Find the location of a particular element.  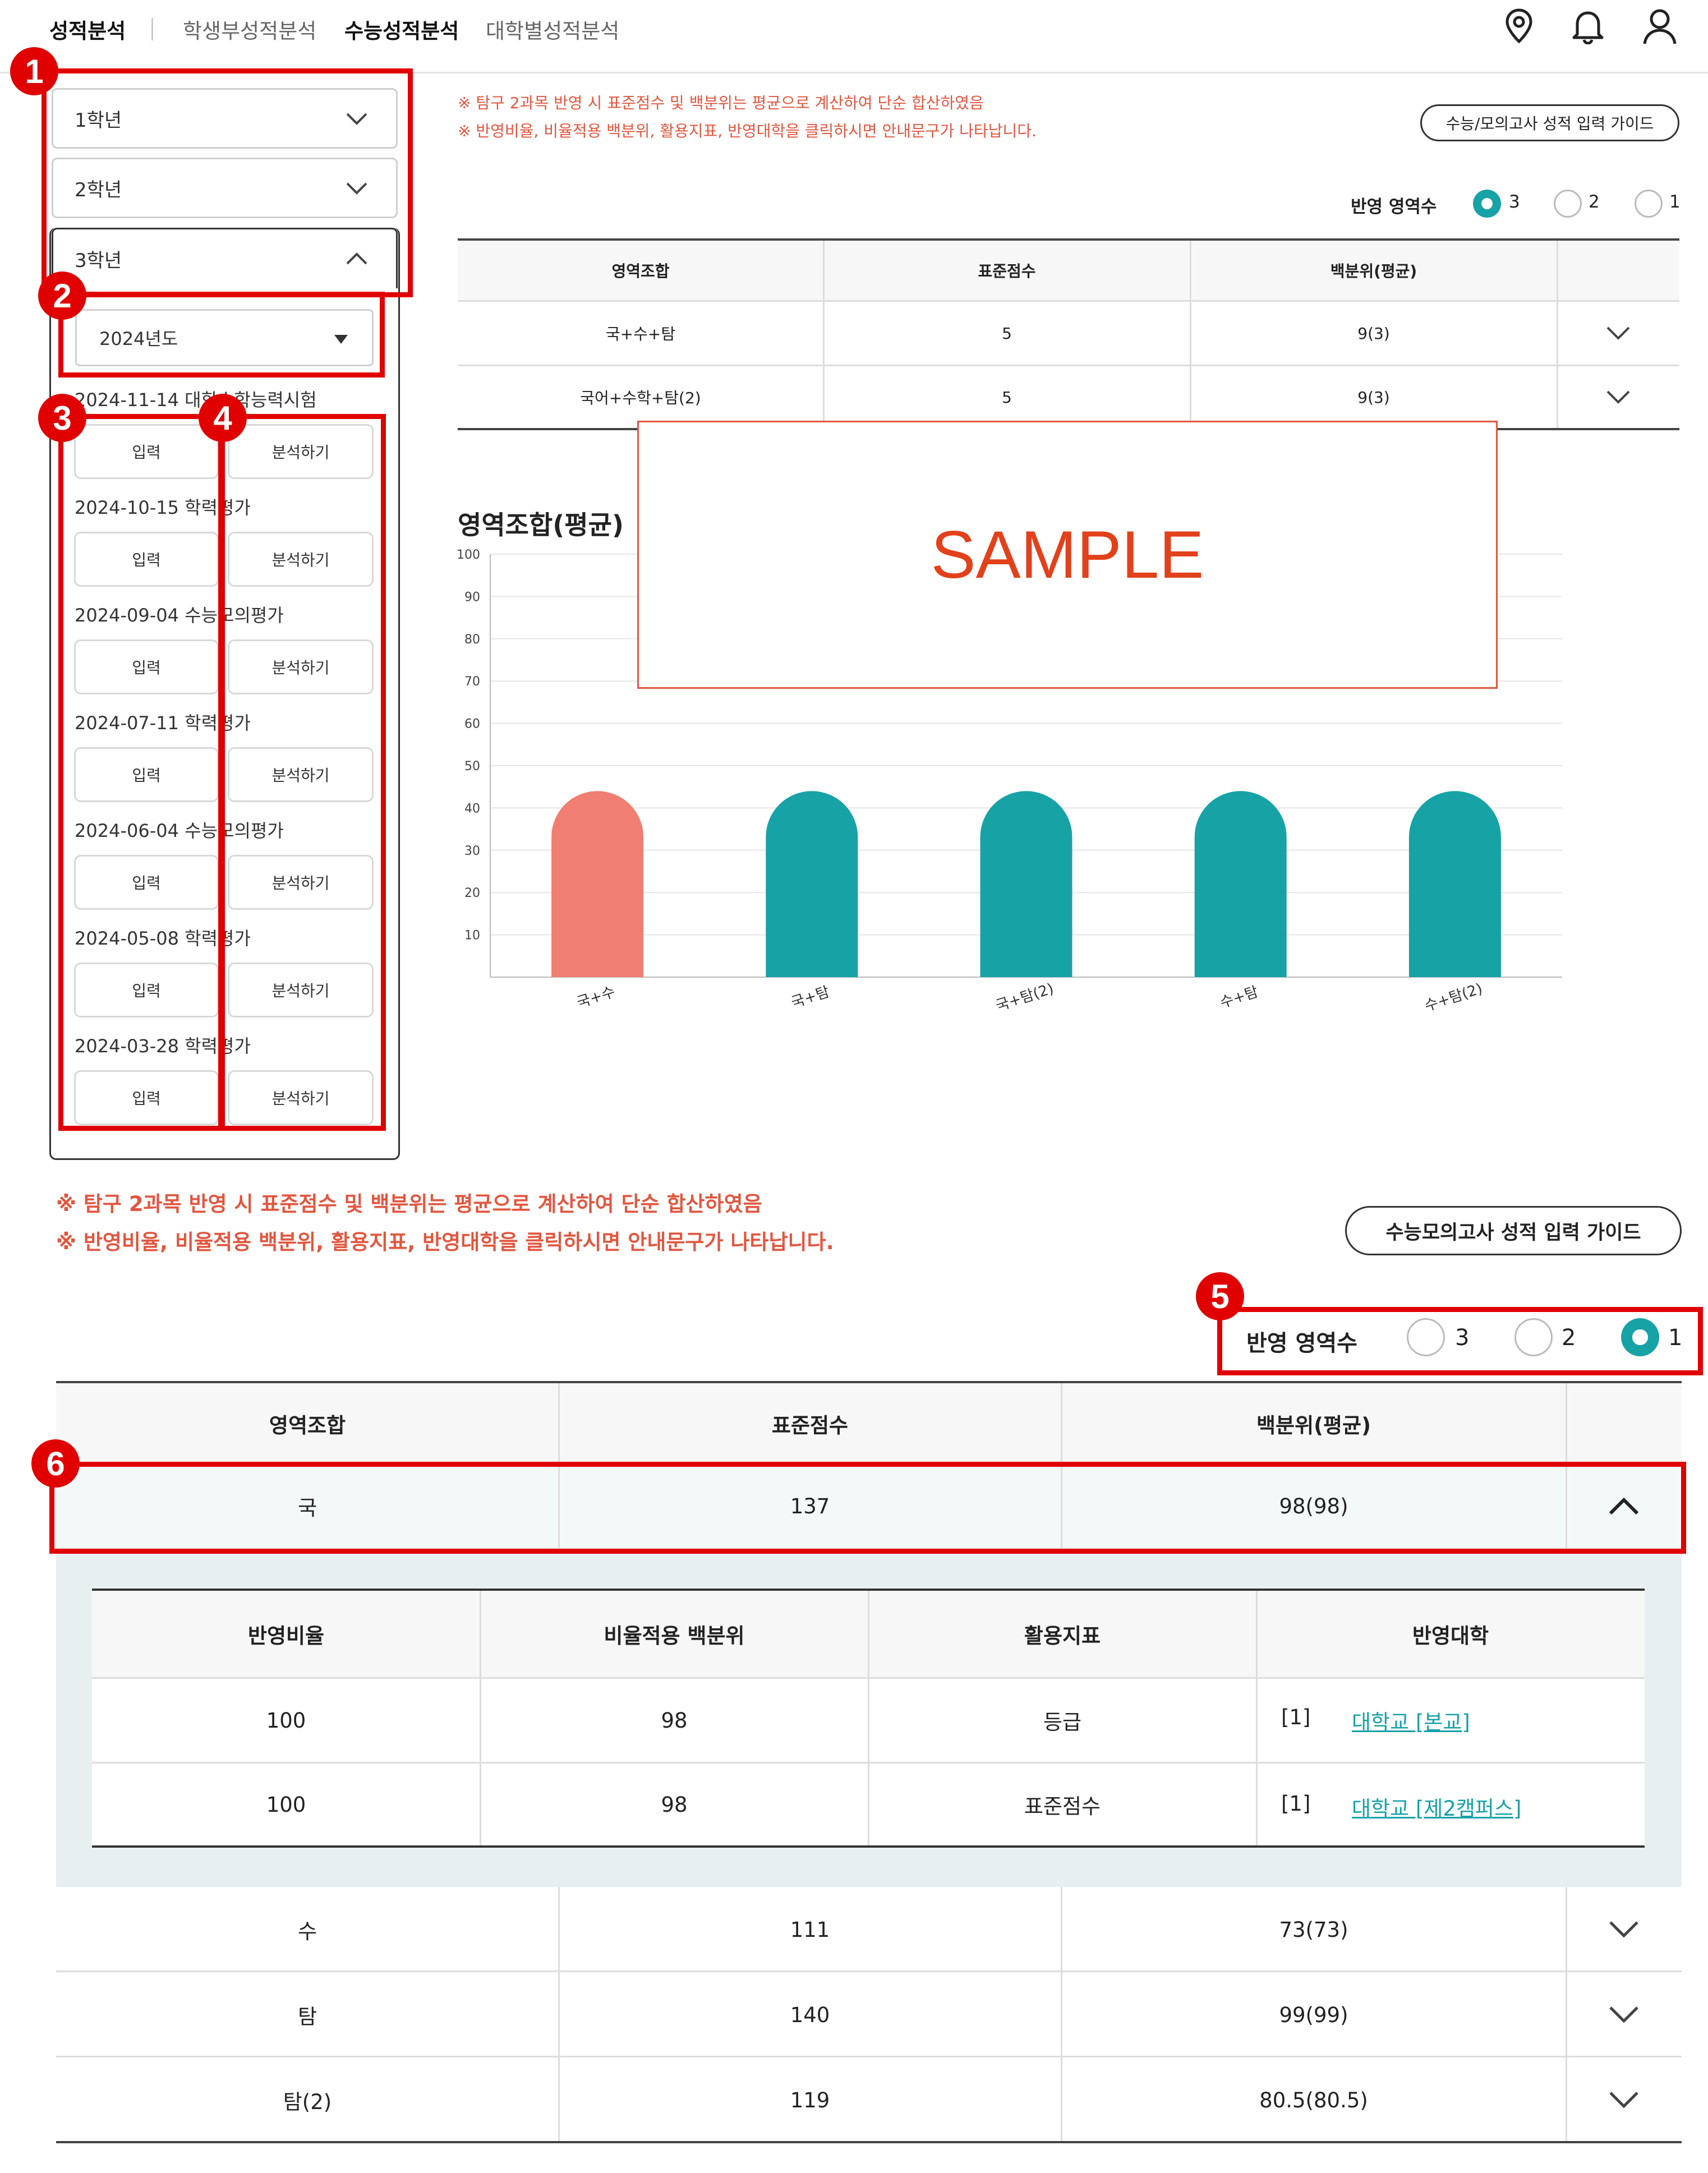

user-icon is located at coordinates (1660, 26).